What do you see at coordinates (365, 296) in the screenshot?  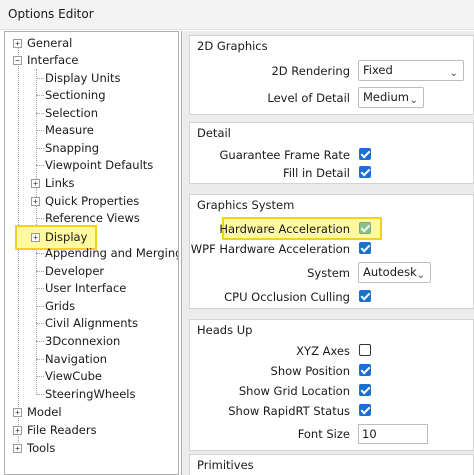 I see `cpu-occlusion-culling-checkbox` at bounding box center [365, 296].